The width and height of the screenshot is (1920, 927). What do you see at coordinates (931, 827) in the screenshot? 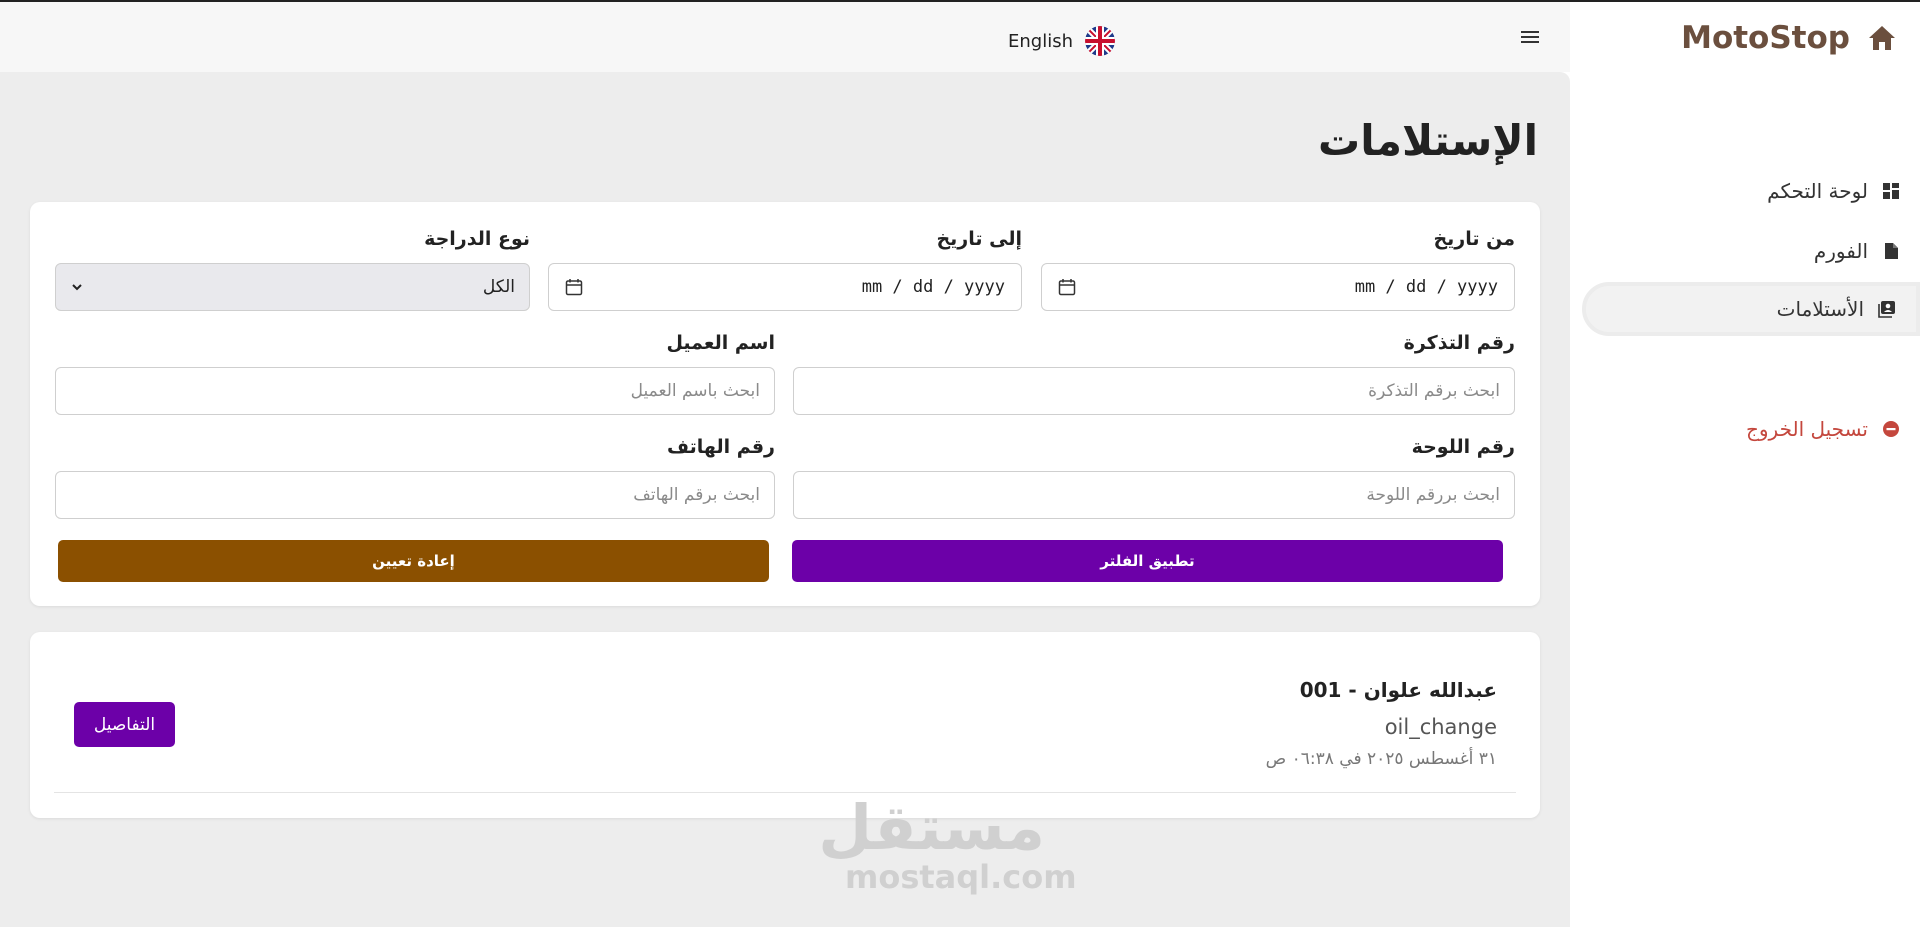
I see `watermark-arabic: مستقل` at bounding box center [931, 827].